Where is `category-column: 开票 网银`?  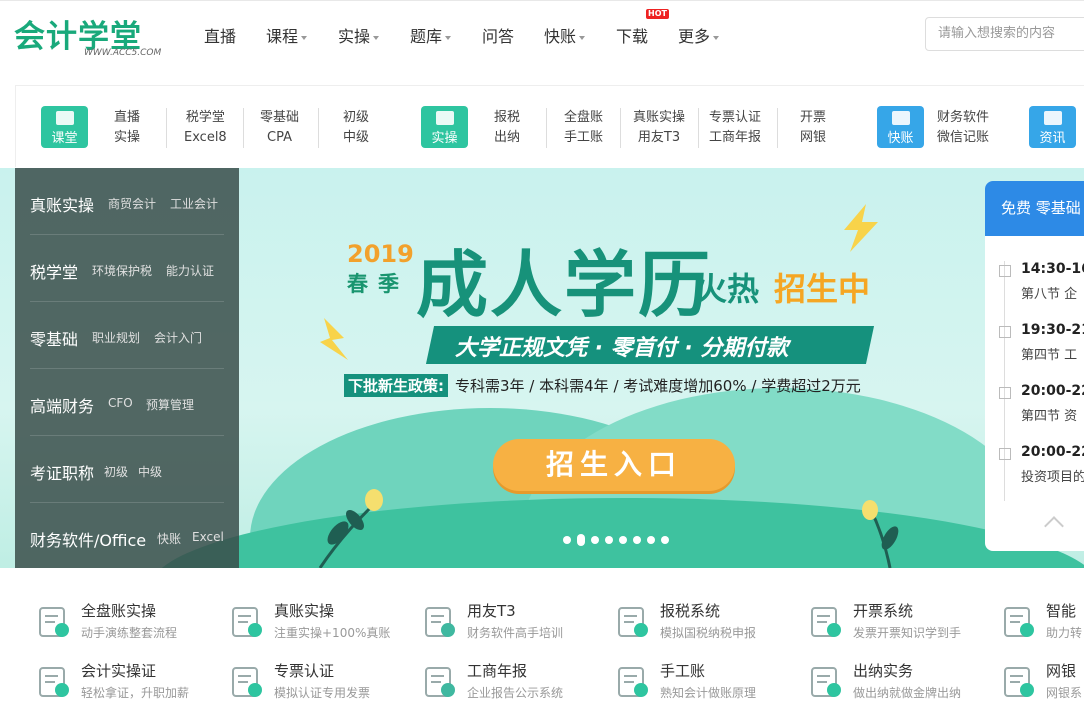 category-column: 开票 网银 is located at coordinates (813, 128).